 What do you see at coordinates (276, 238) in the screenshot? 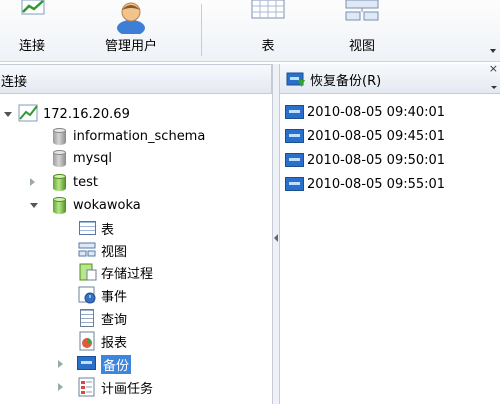
I see `collapse-arrow-icon` at bounding box center [276, 238].